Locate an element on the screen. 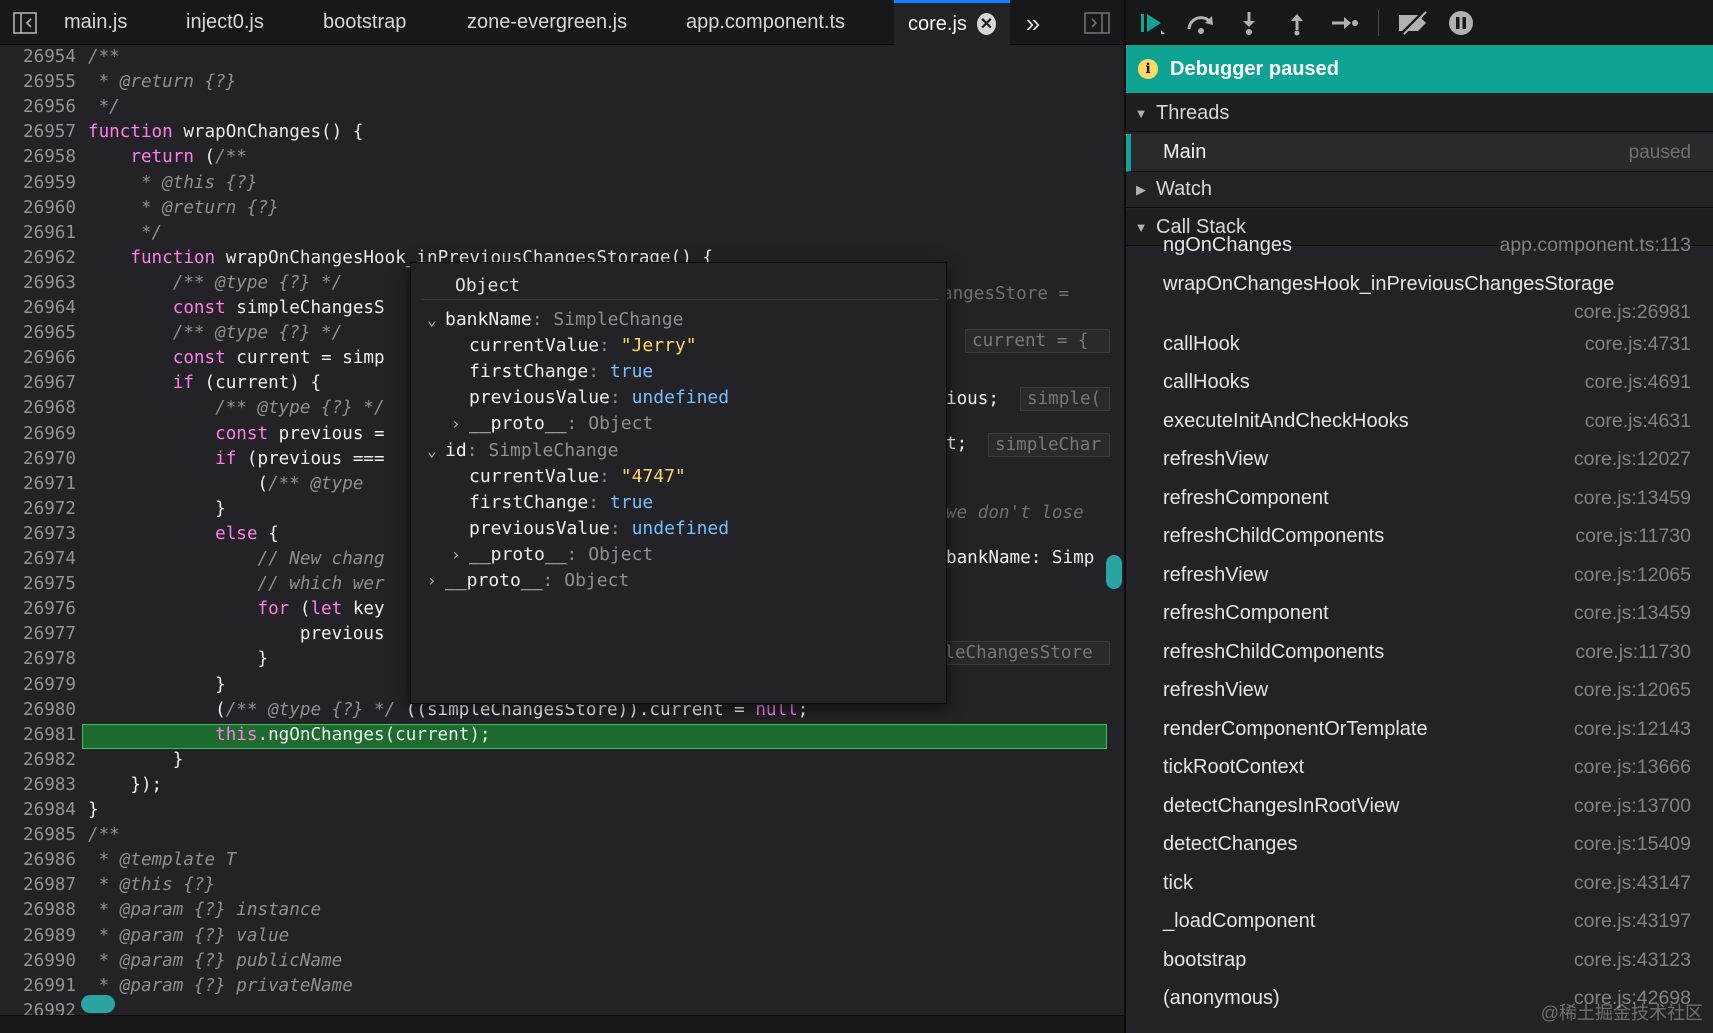 The height and width of the screenshot is (1033, 1713). line-number: 26969 is located at coordinates (38, 434).